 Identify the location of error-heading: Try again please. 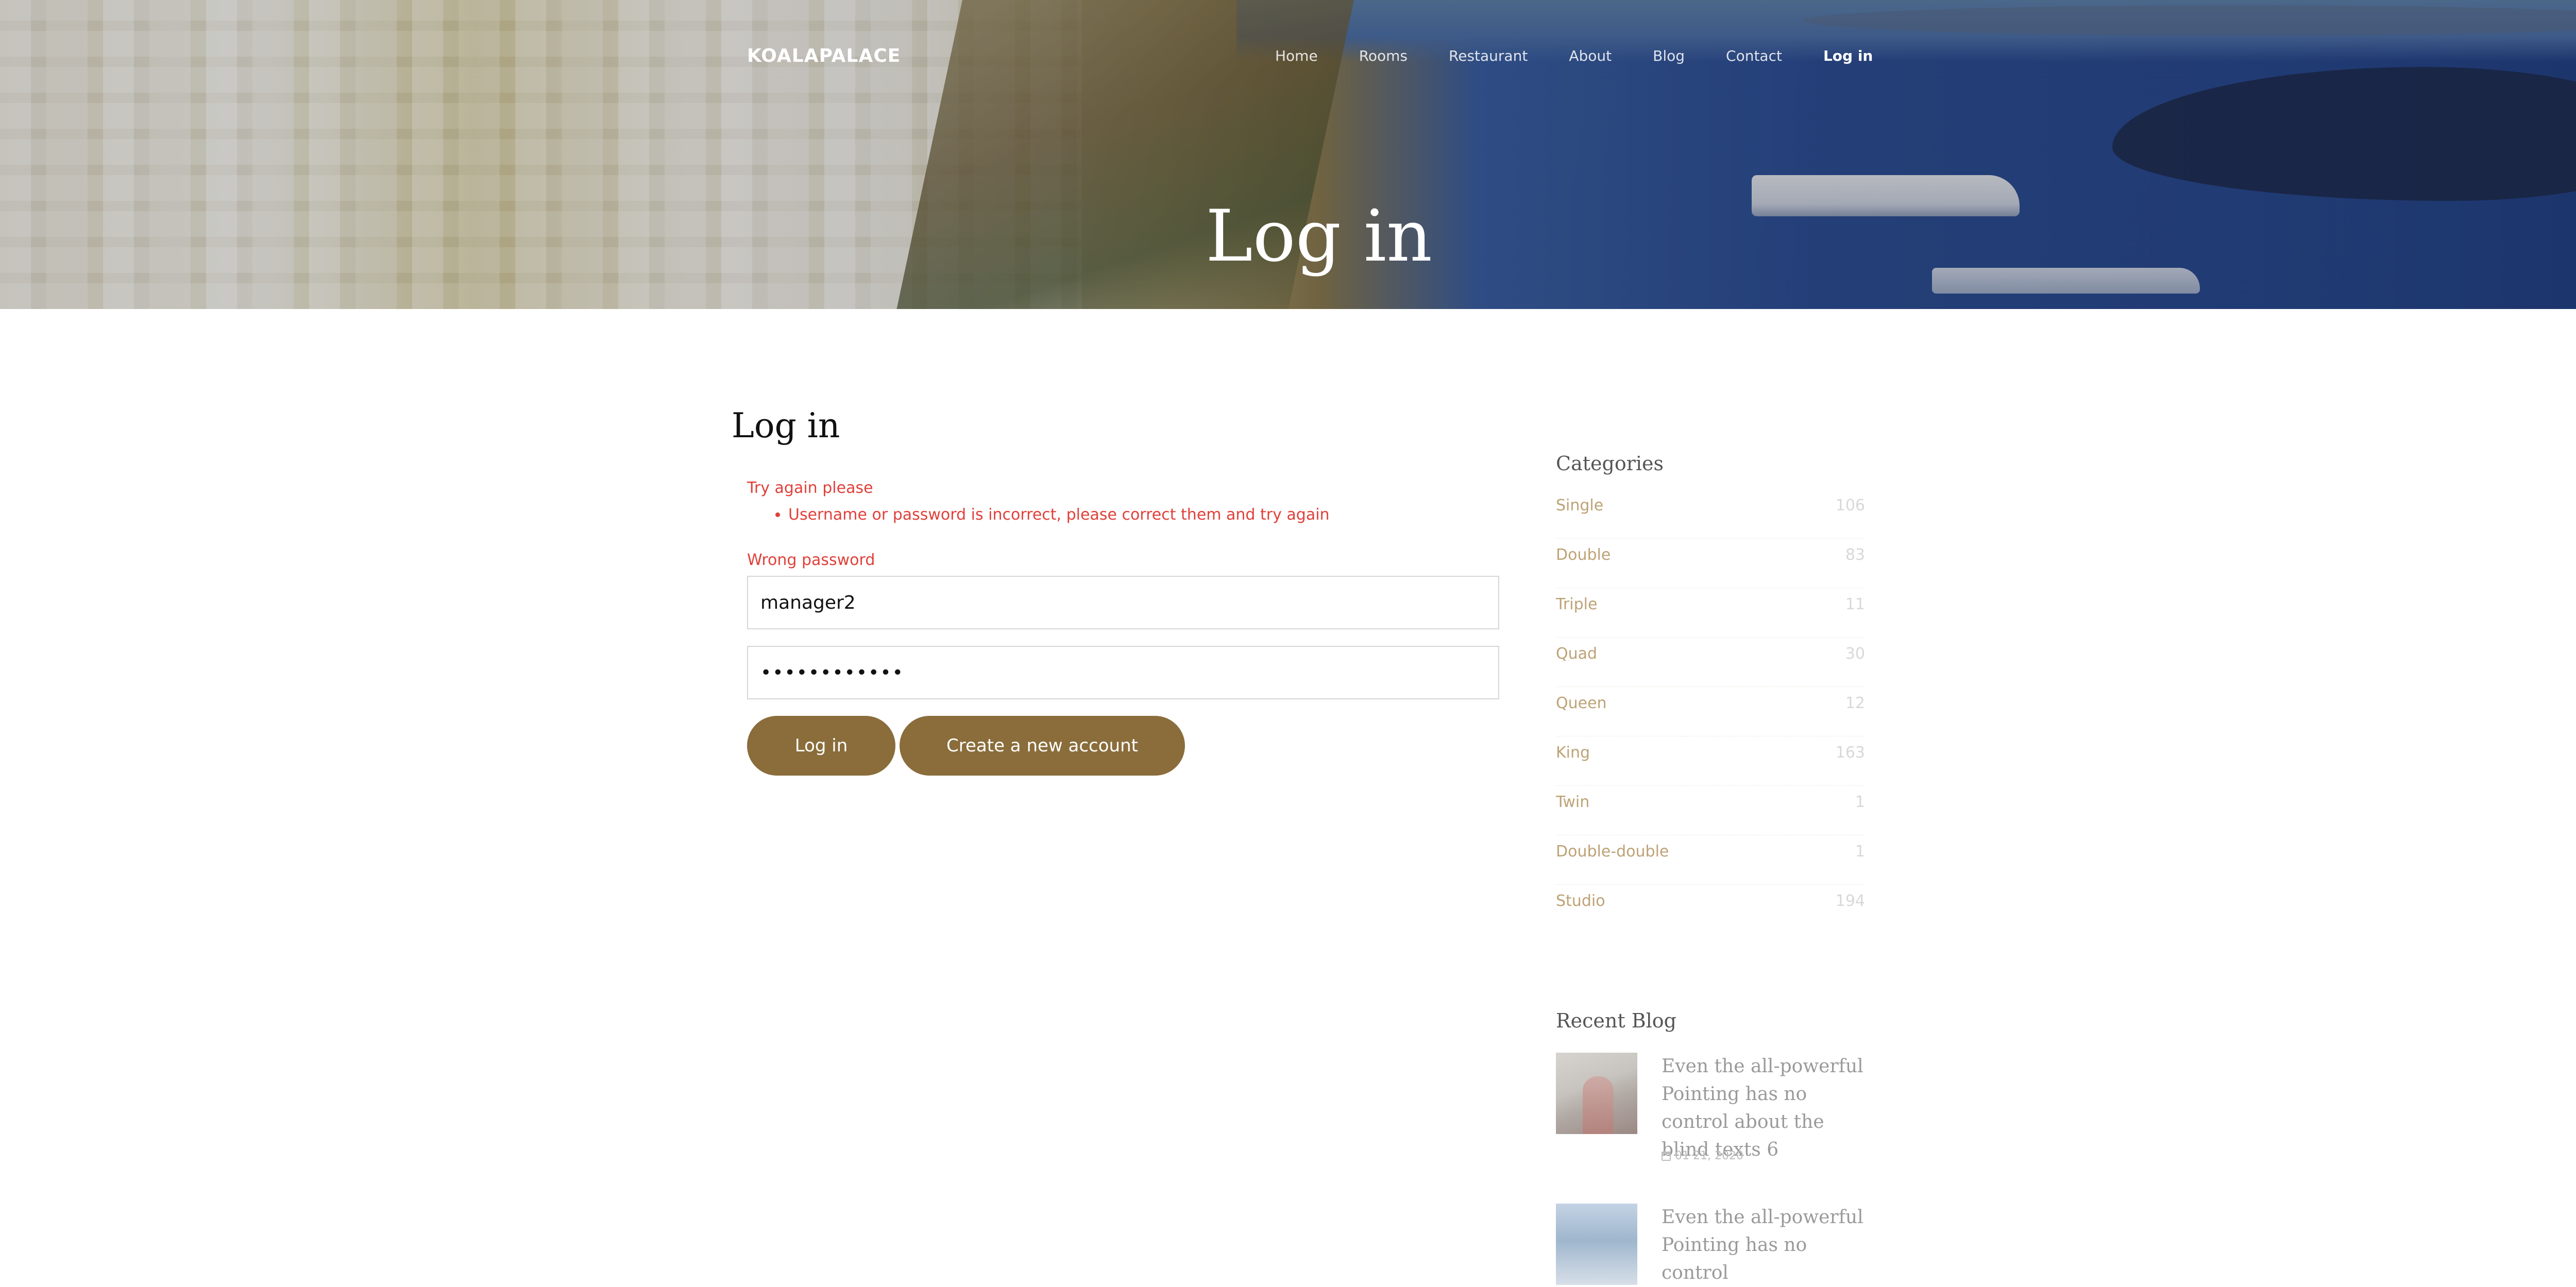
(810, 488).